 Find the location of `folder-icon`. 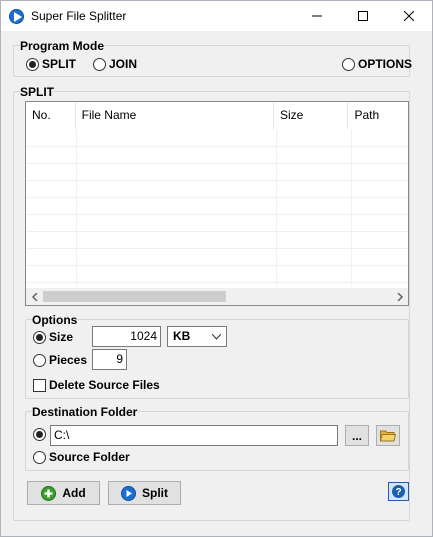

folder-icon is located at coordinates (388, 436).